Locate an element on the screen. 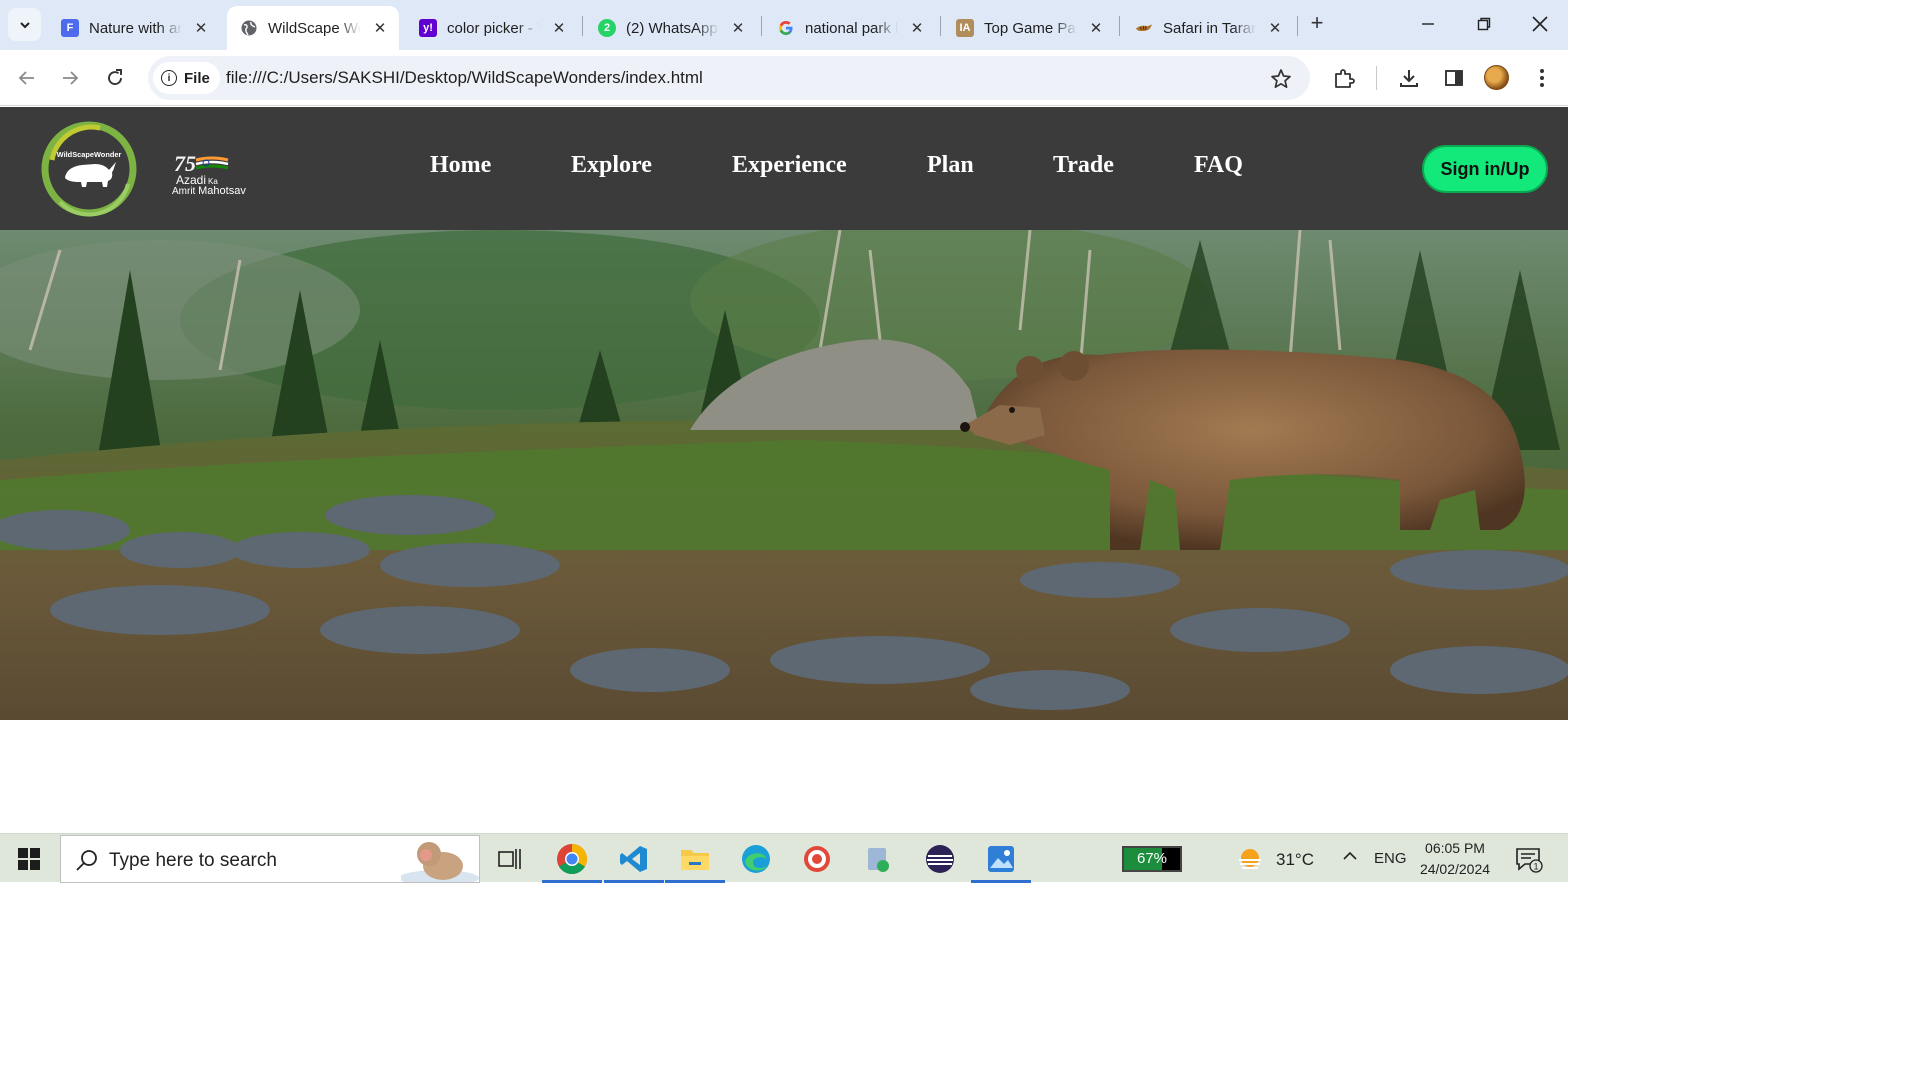 This screenshot has height=1080, width=1920. profile-avatar is located at coordinates (1496, 77).